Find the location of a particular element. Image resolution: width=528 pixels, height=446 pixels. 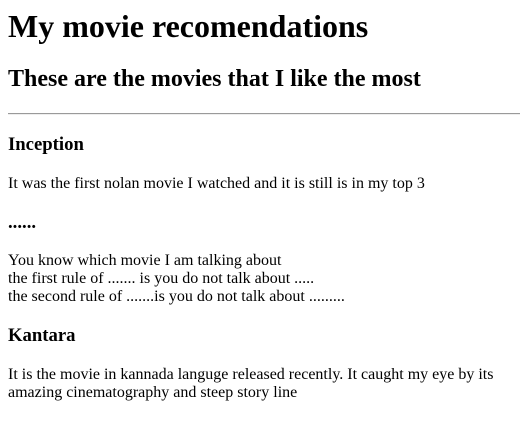

page-title: My movie recomendations is located at coordinates (188, 26).